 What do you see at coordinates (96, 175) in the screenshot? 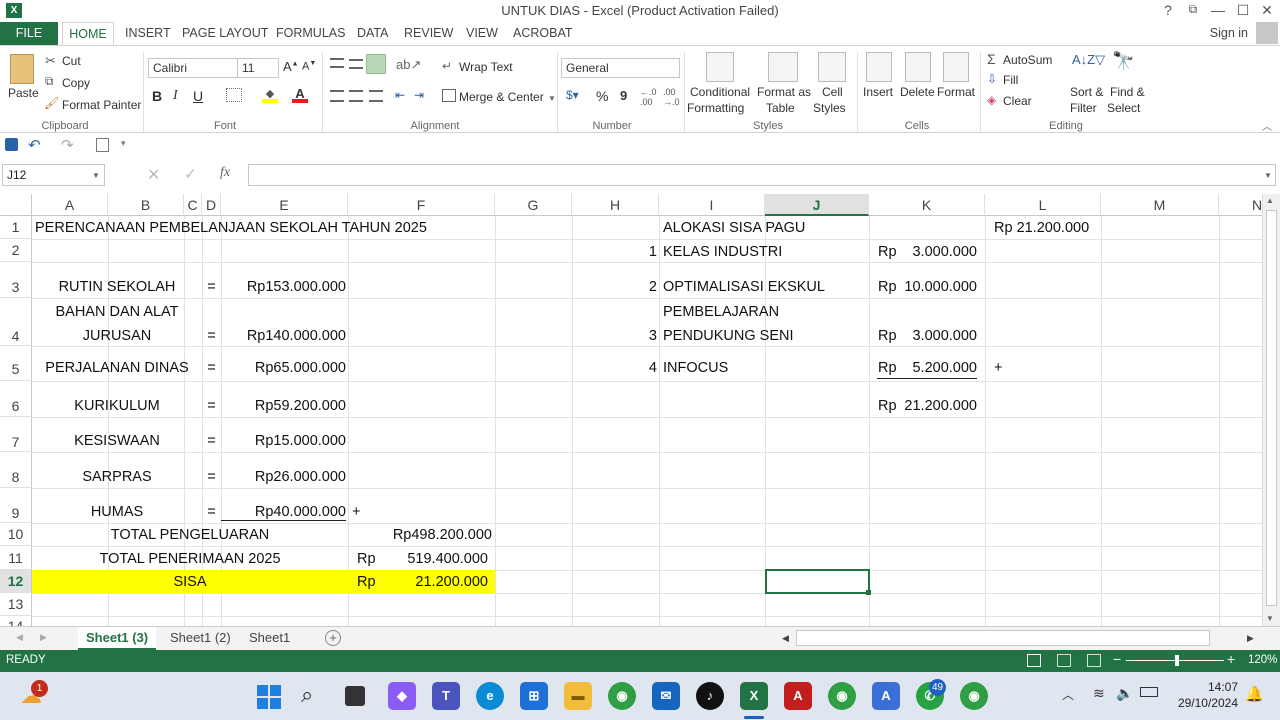
I see `name-box-dropdown-icon: ▼` at bounding box center [96, 175].